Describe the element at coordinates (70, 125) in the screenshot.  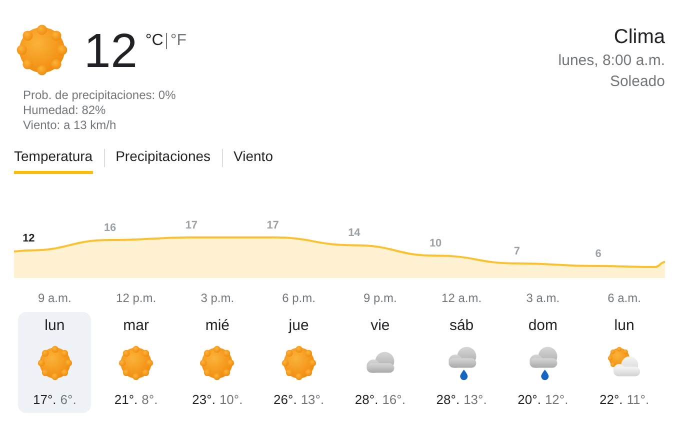
I see `weather-detail: Viento: a 13 km/h` at that location.